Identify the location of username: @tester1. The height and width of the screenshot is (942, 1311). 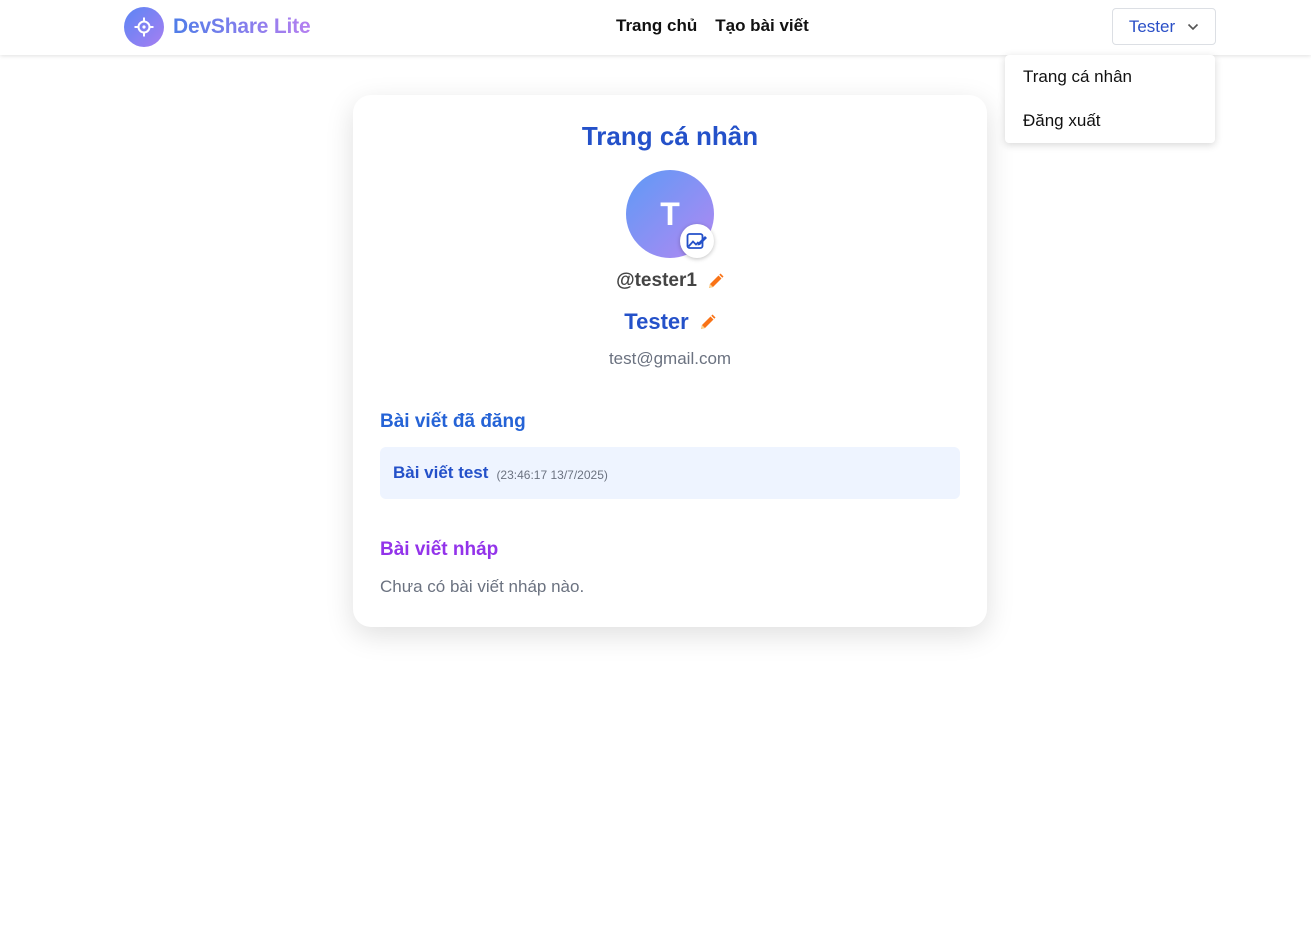
(656, 280).